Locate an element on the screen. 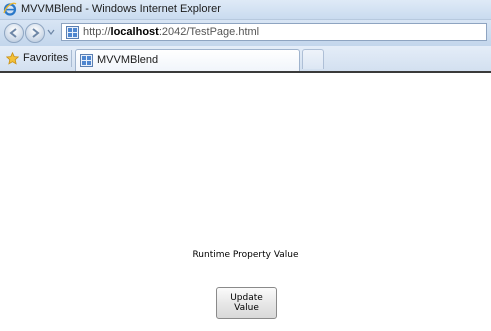 The image size is (491, 331). runtime-property-label: Runtime Property Value is located at coordinates (245, 255).